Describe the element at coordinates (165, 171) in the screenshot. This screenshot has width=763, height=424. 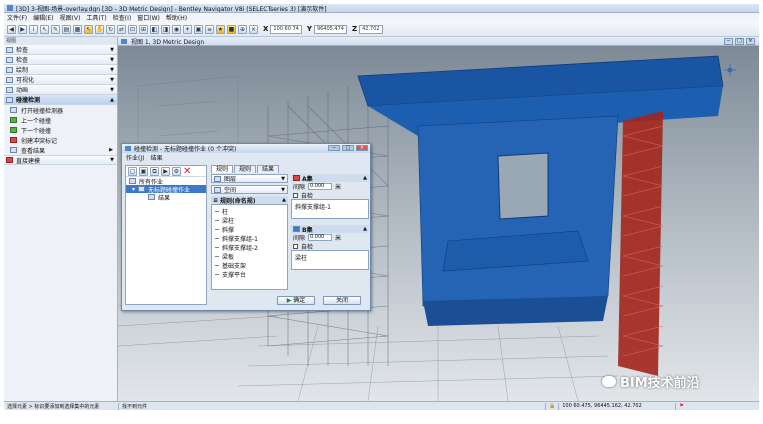
I see `run-icon: ▶` at that location.